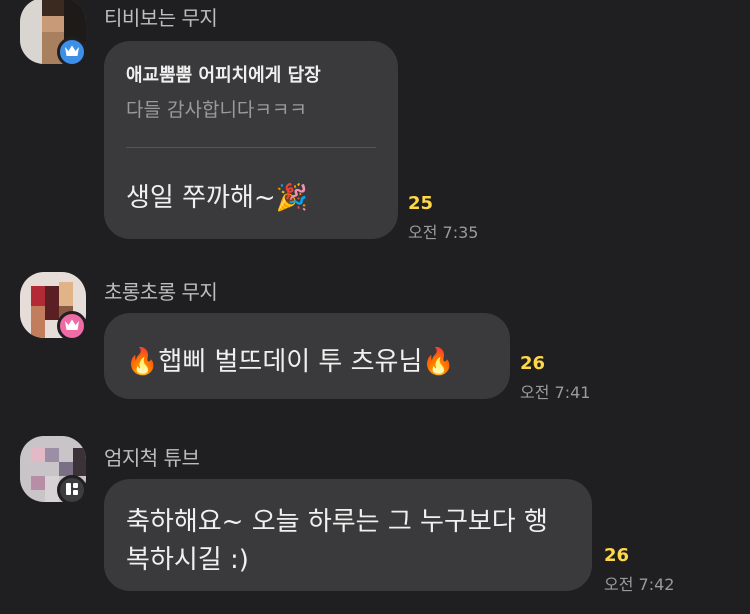 Image resolution: width=750 pixels, height=614 pixels. I want to click on timestamp: 오전 7:41, so click(555, 392).